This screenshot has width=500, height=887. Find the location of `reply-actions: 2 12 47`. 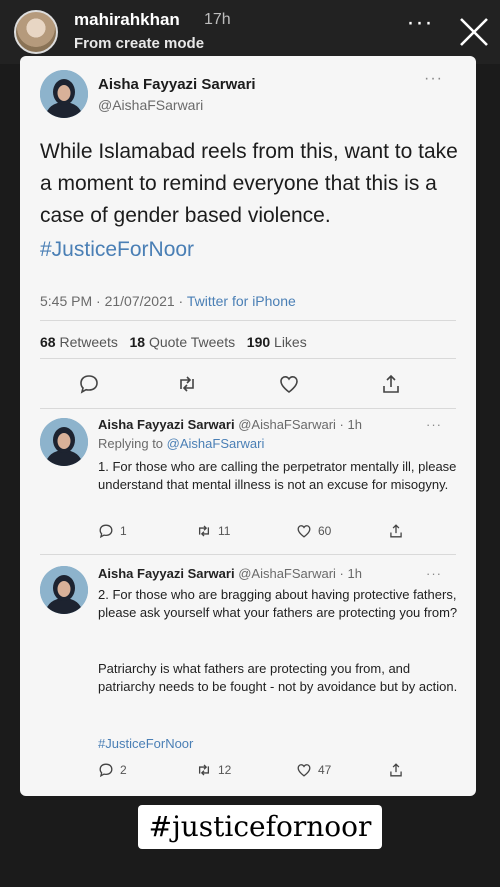

reply-actions: 2 12 47 is located at coordinates (278, 770).